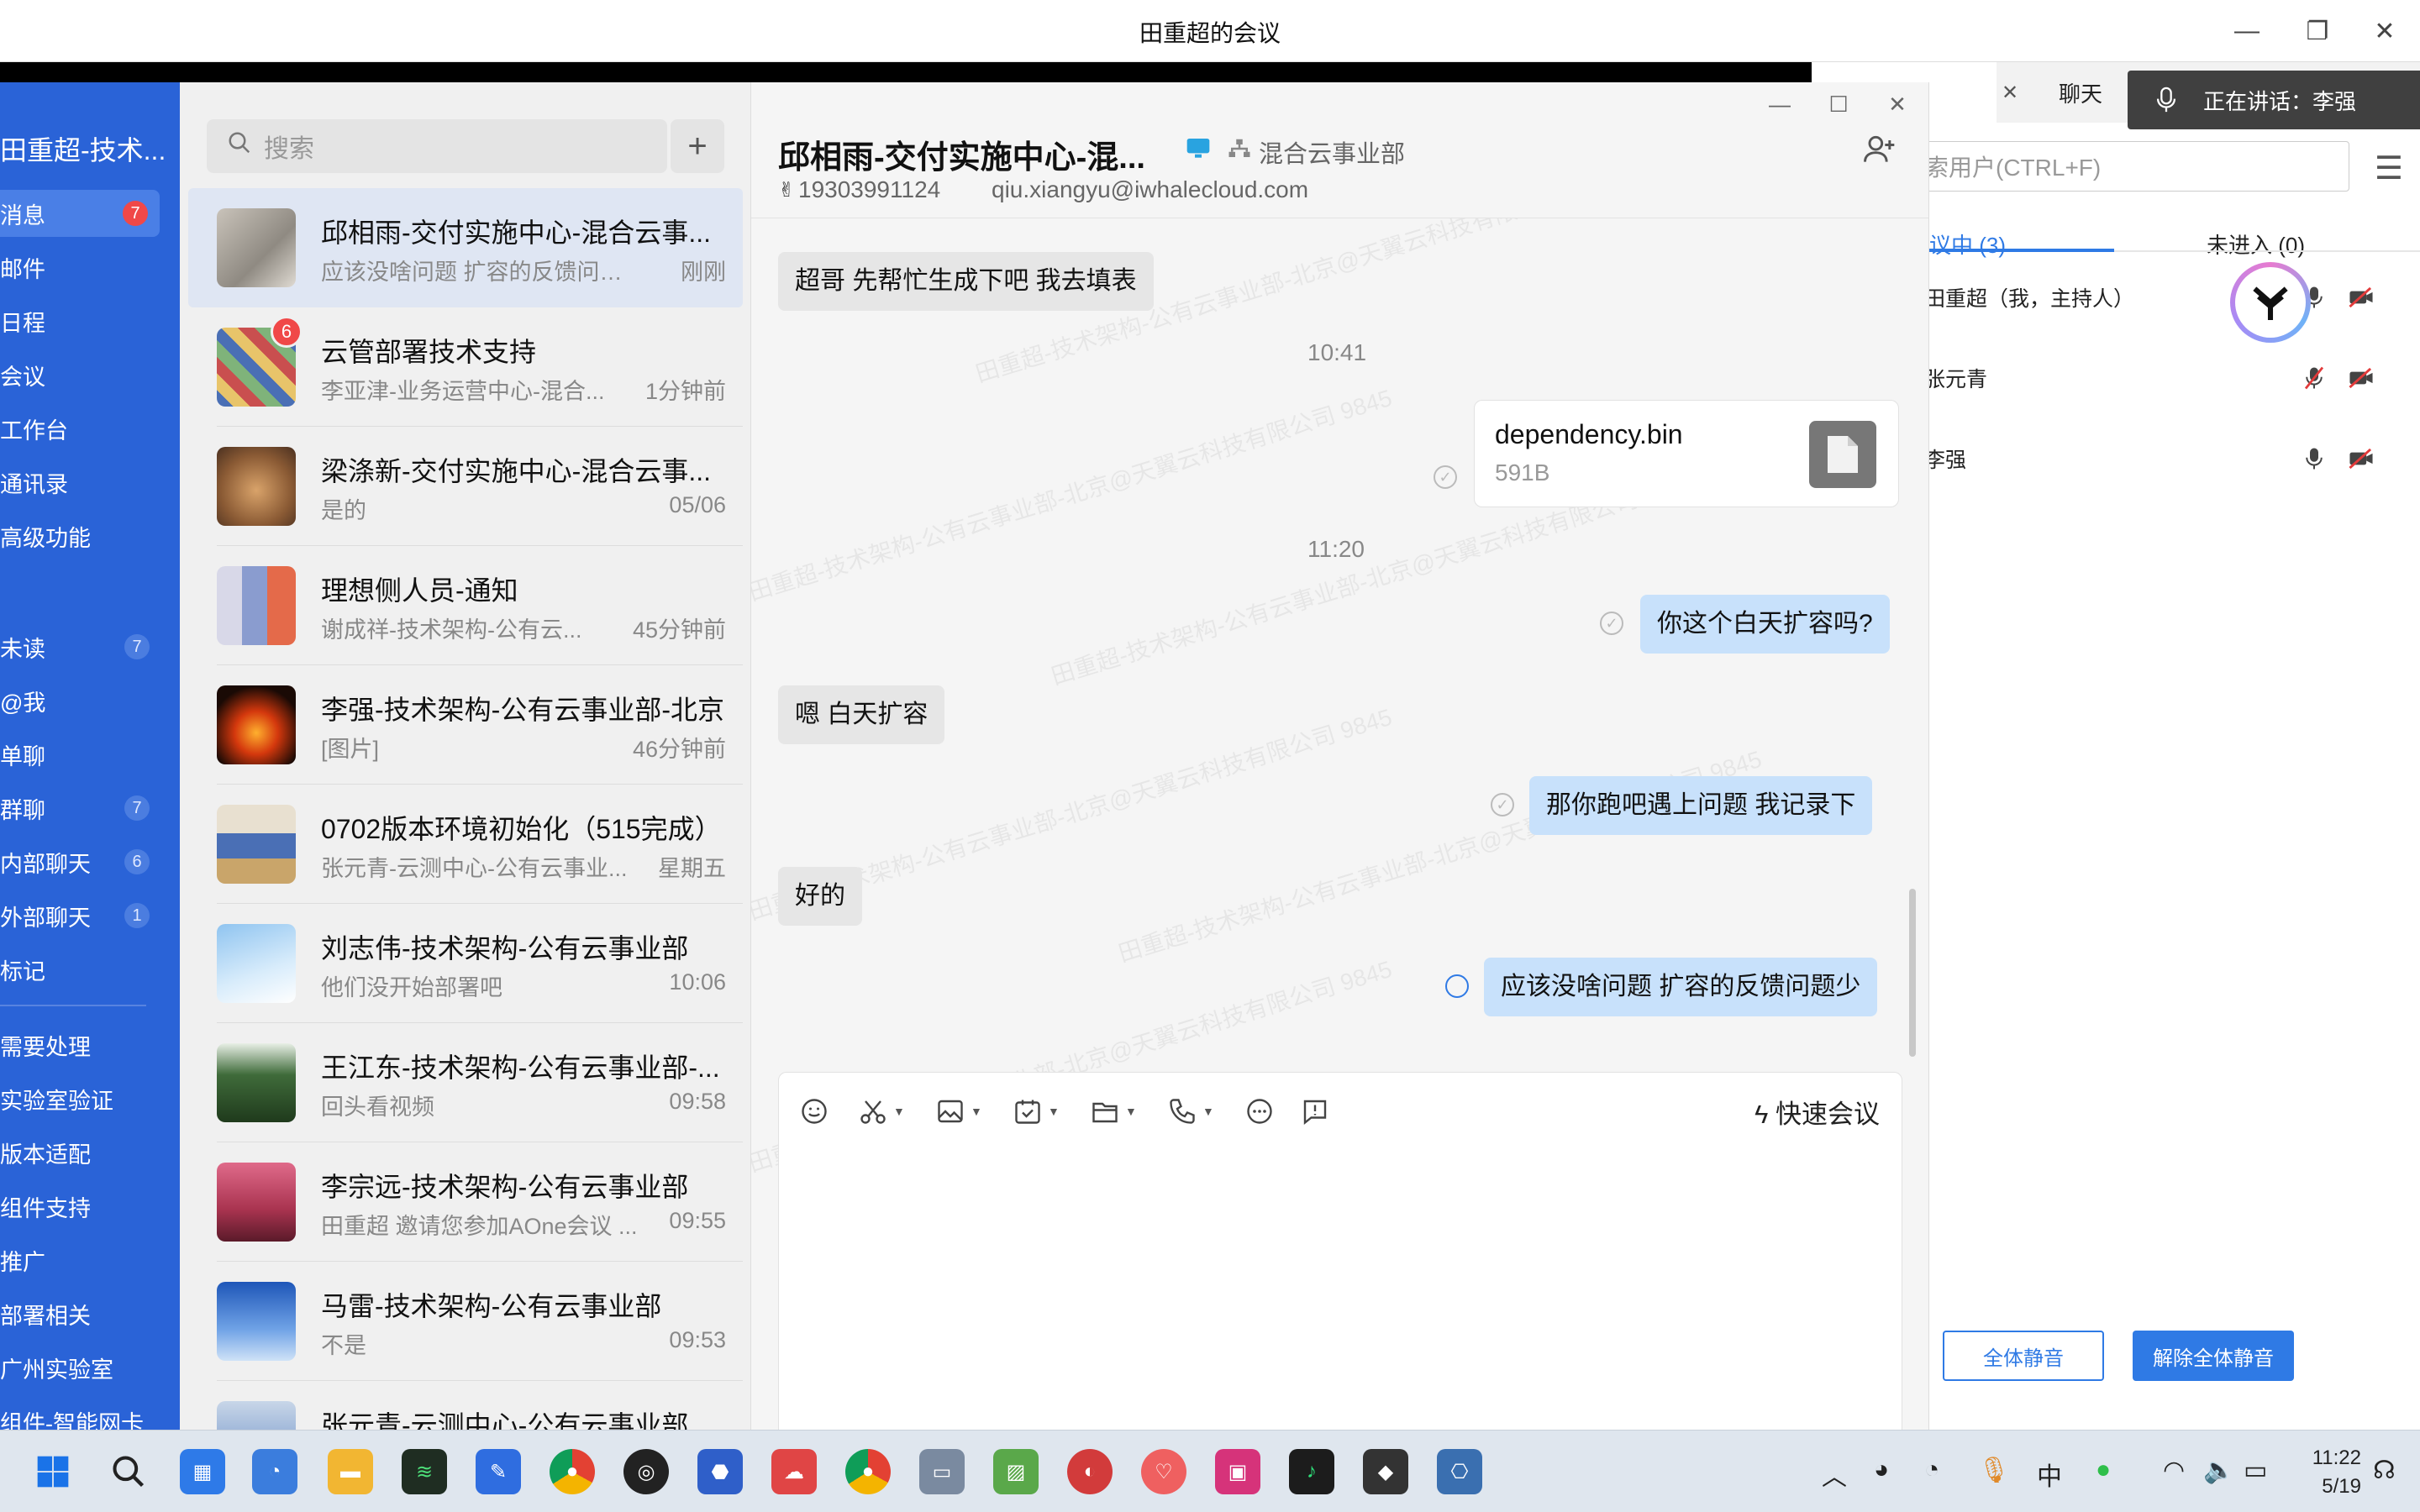 The width and height of the screenshot is (2420, 1512). I want to click on message-bubble: 应该没啥问题 扩容的反馈问题少, so click(1681, 987).